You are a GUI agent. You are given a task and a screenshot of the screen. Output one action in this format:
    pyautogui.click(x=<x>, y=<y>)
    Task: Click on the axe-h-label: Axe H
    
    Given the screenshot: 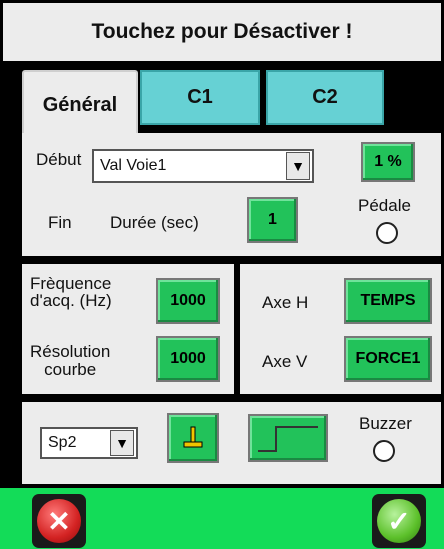 What is the action you would take?
    pyautogui.click(x=285, y=302)
    